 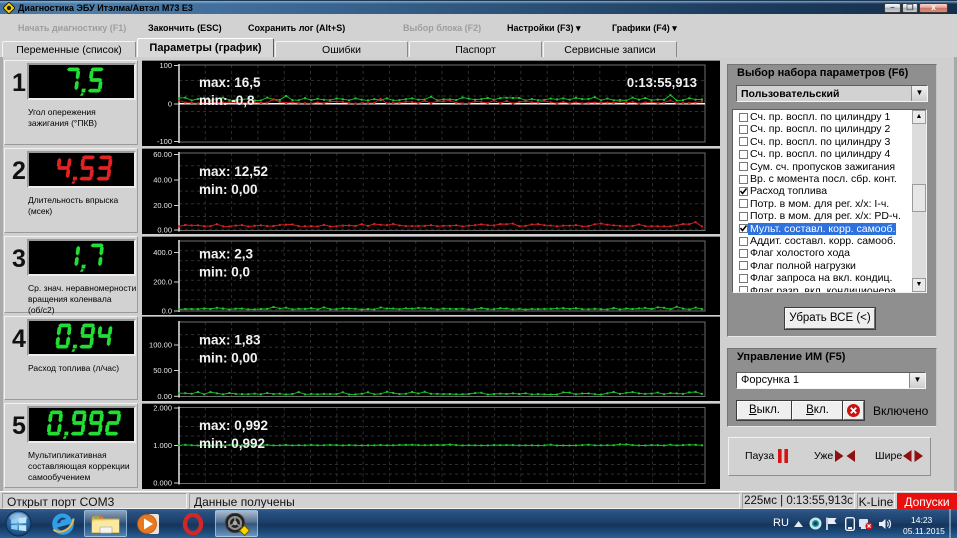 I want to click on svg-text: 0.0, so click(x=167, y=311).